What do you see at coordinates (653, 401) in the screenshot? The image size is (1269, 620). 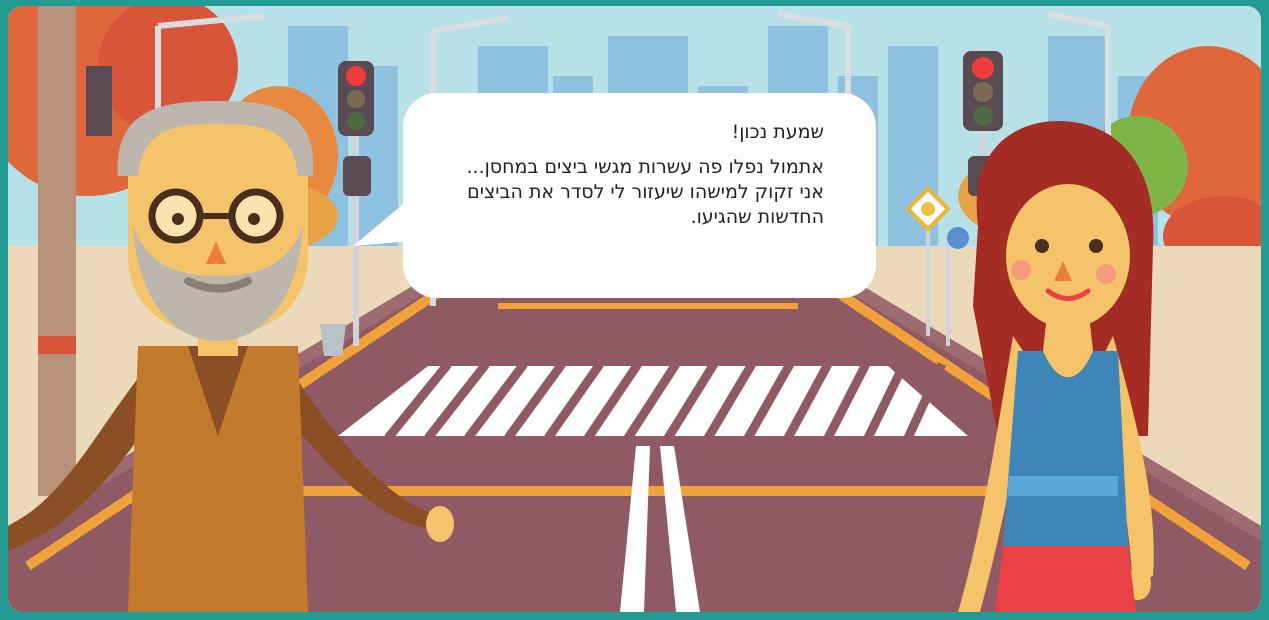 I see `crosswalk` at bounding box center [653, 401].